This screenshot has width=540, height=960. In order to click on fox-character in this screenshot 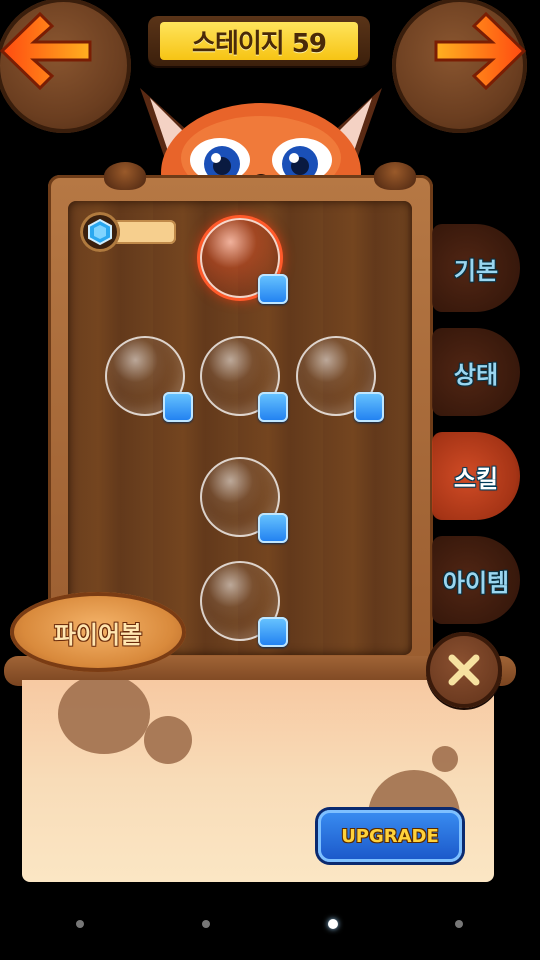, I will do `click(261, 138)`.